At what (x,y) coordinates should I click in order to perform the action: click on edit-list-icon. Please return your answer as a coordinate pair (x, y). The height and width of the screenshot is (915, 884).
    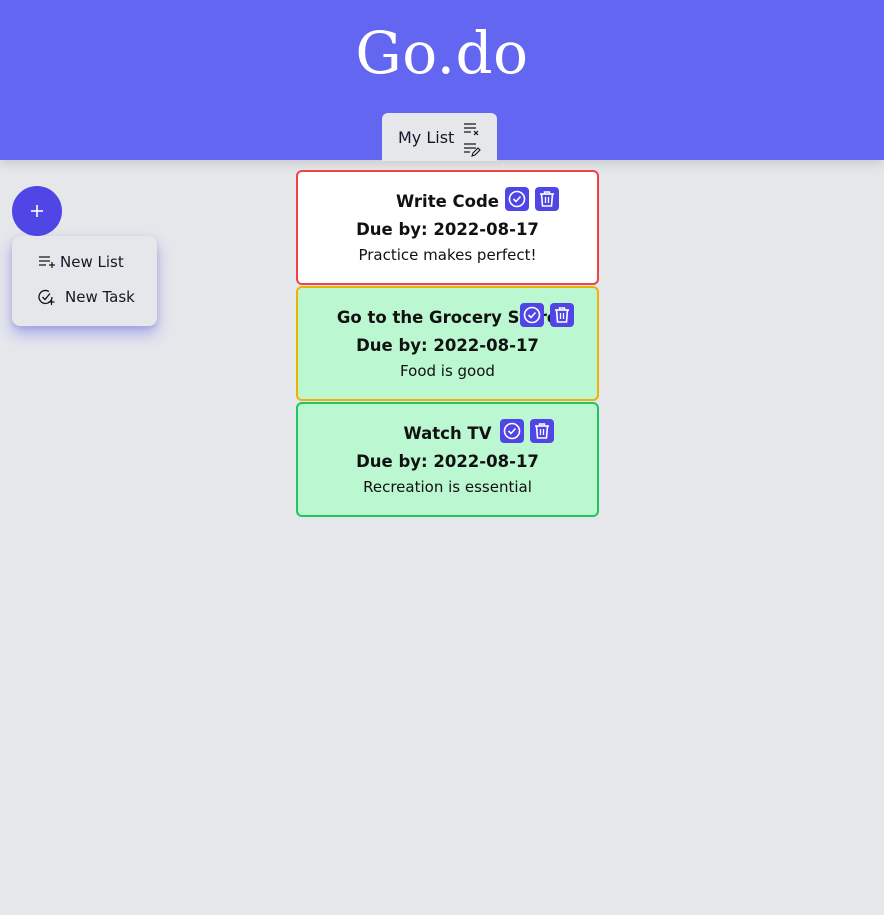
    Looking at the image, I should click on (472, 150).